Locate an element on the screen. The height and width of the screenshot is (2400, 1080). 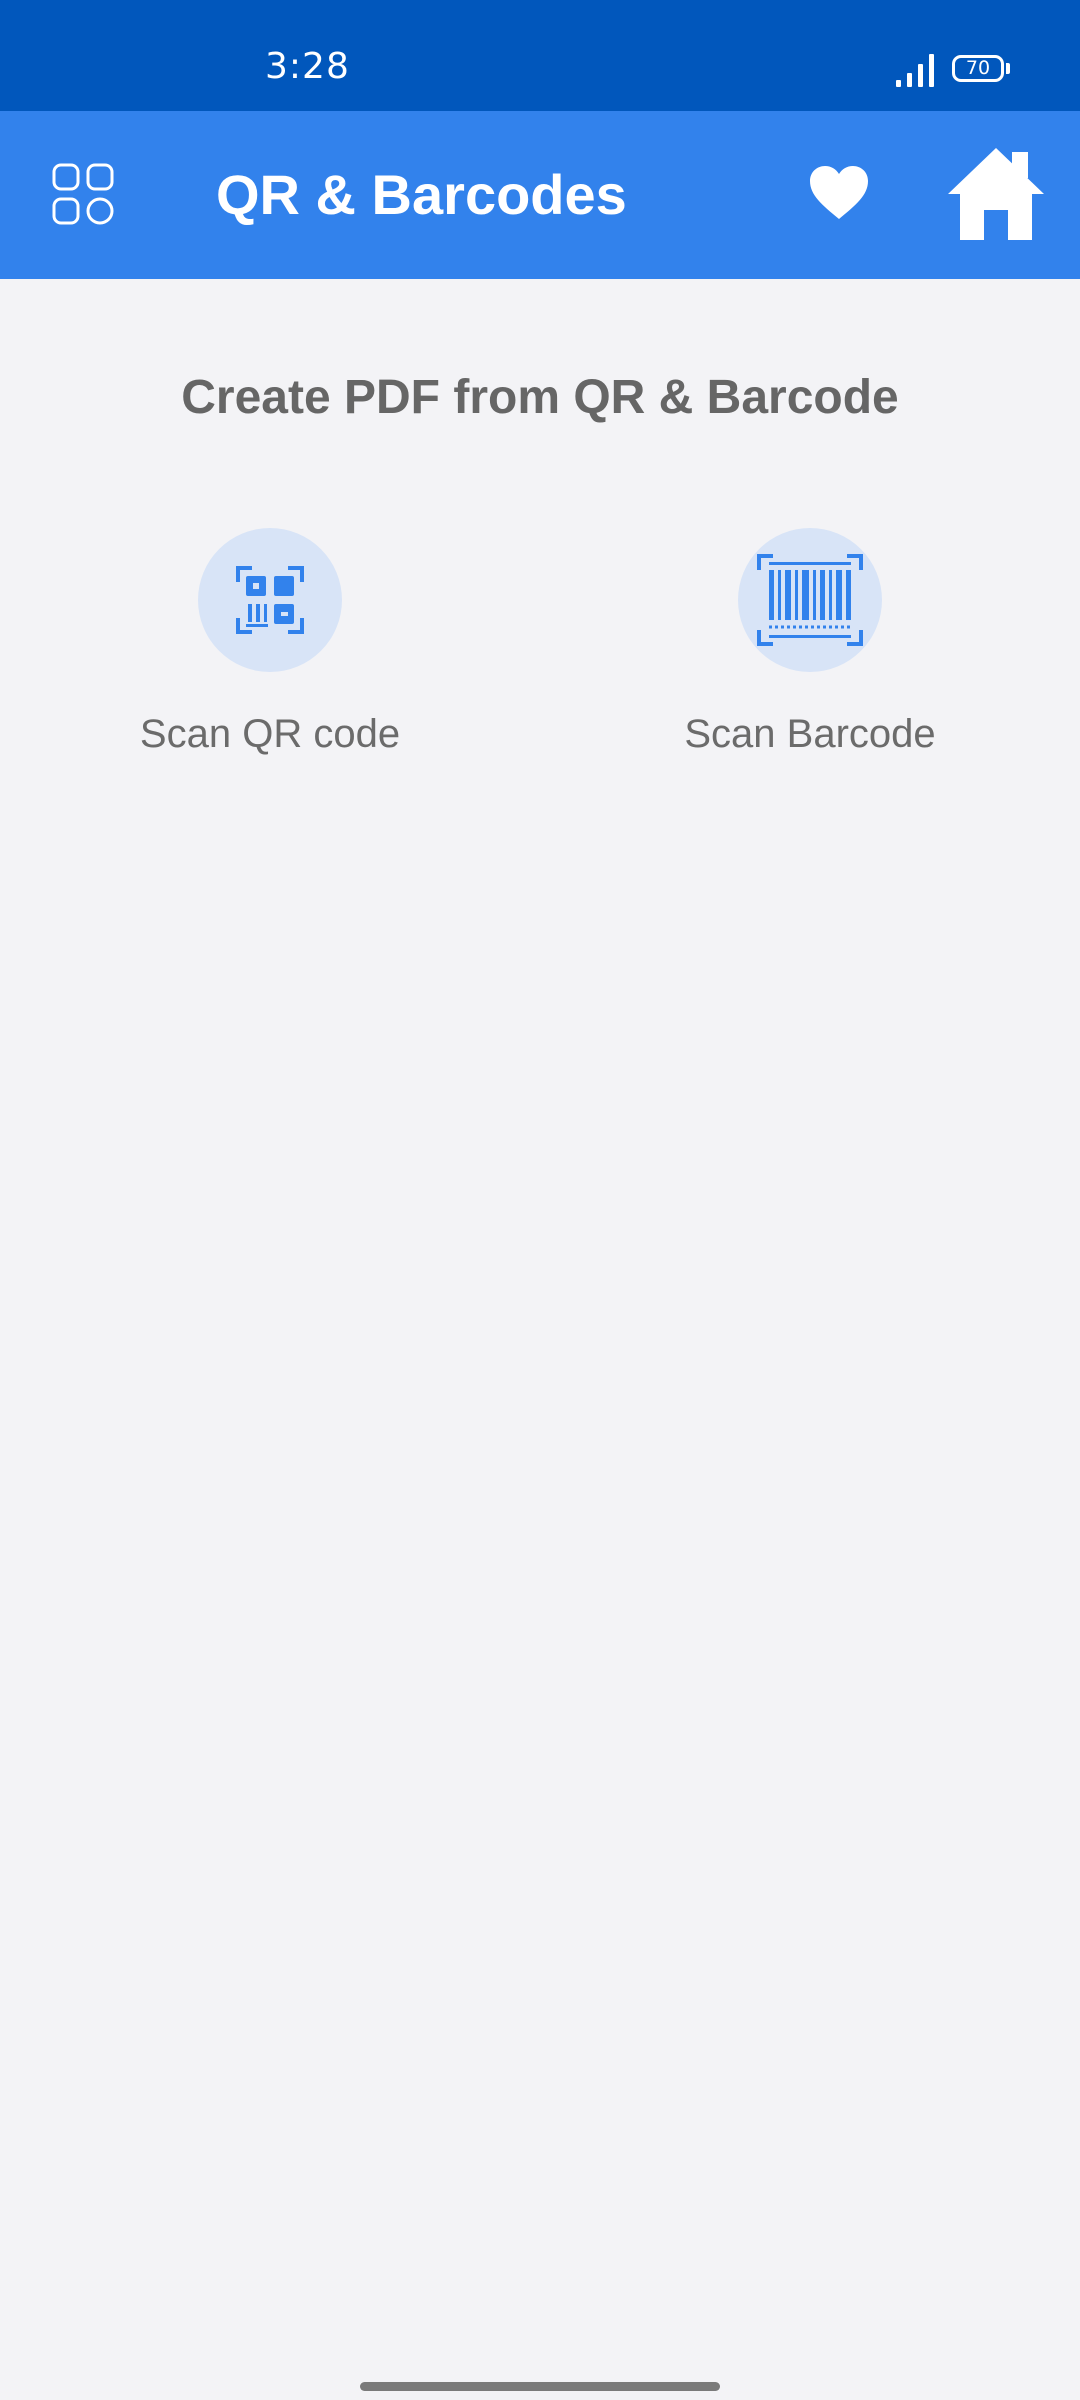
qr-icon-circle is located at coordinates (270, 600).